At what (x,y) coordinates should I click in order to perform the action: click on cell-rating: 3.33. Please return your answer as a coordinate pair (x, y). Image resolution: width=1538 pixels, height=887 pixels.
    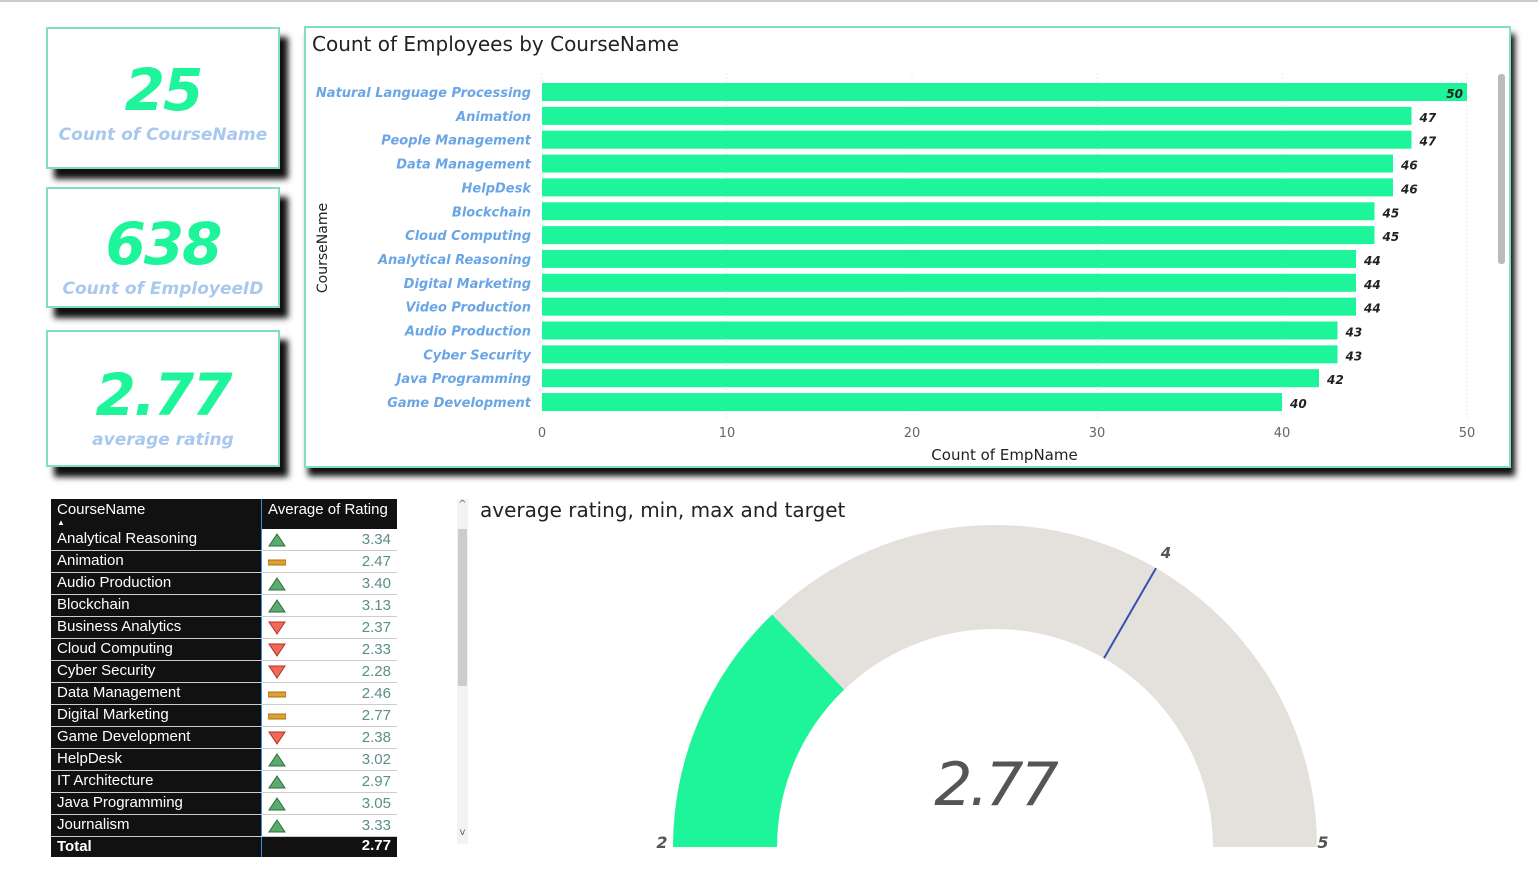
    Looking at the image, I should click on (329, 825).